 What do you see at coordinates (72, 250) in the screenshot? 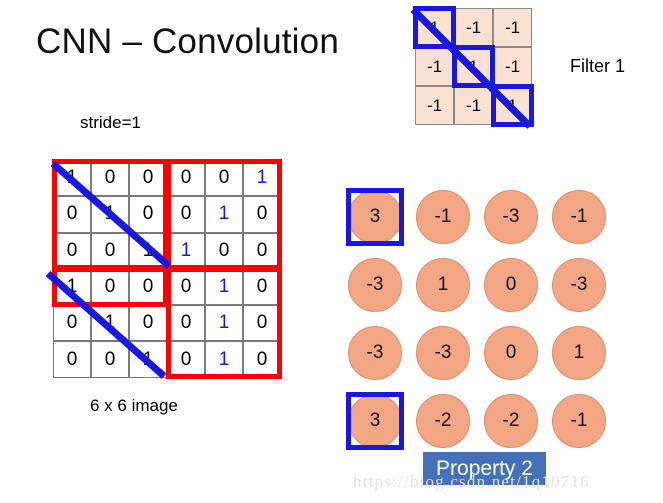
I see `image-cell-r3-c1: 0` at bounding box center [72, 250].